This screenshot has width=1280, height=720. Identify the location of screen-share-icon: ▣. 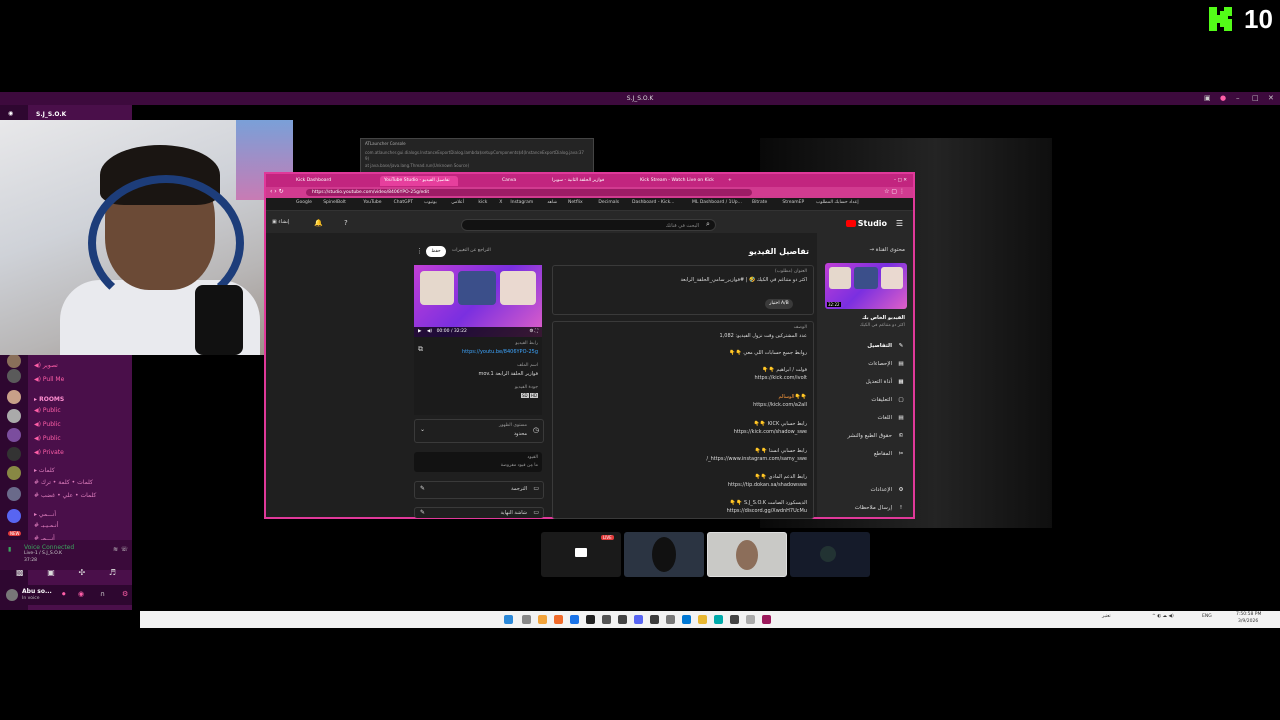
(51, 572).